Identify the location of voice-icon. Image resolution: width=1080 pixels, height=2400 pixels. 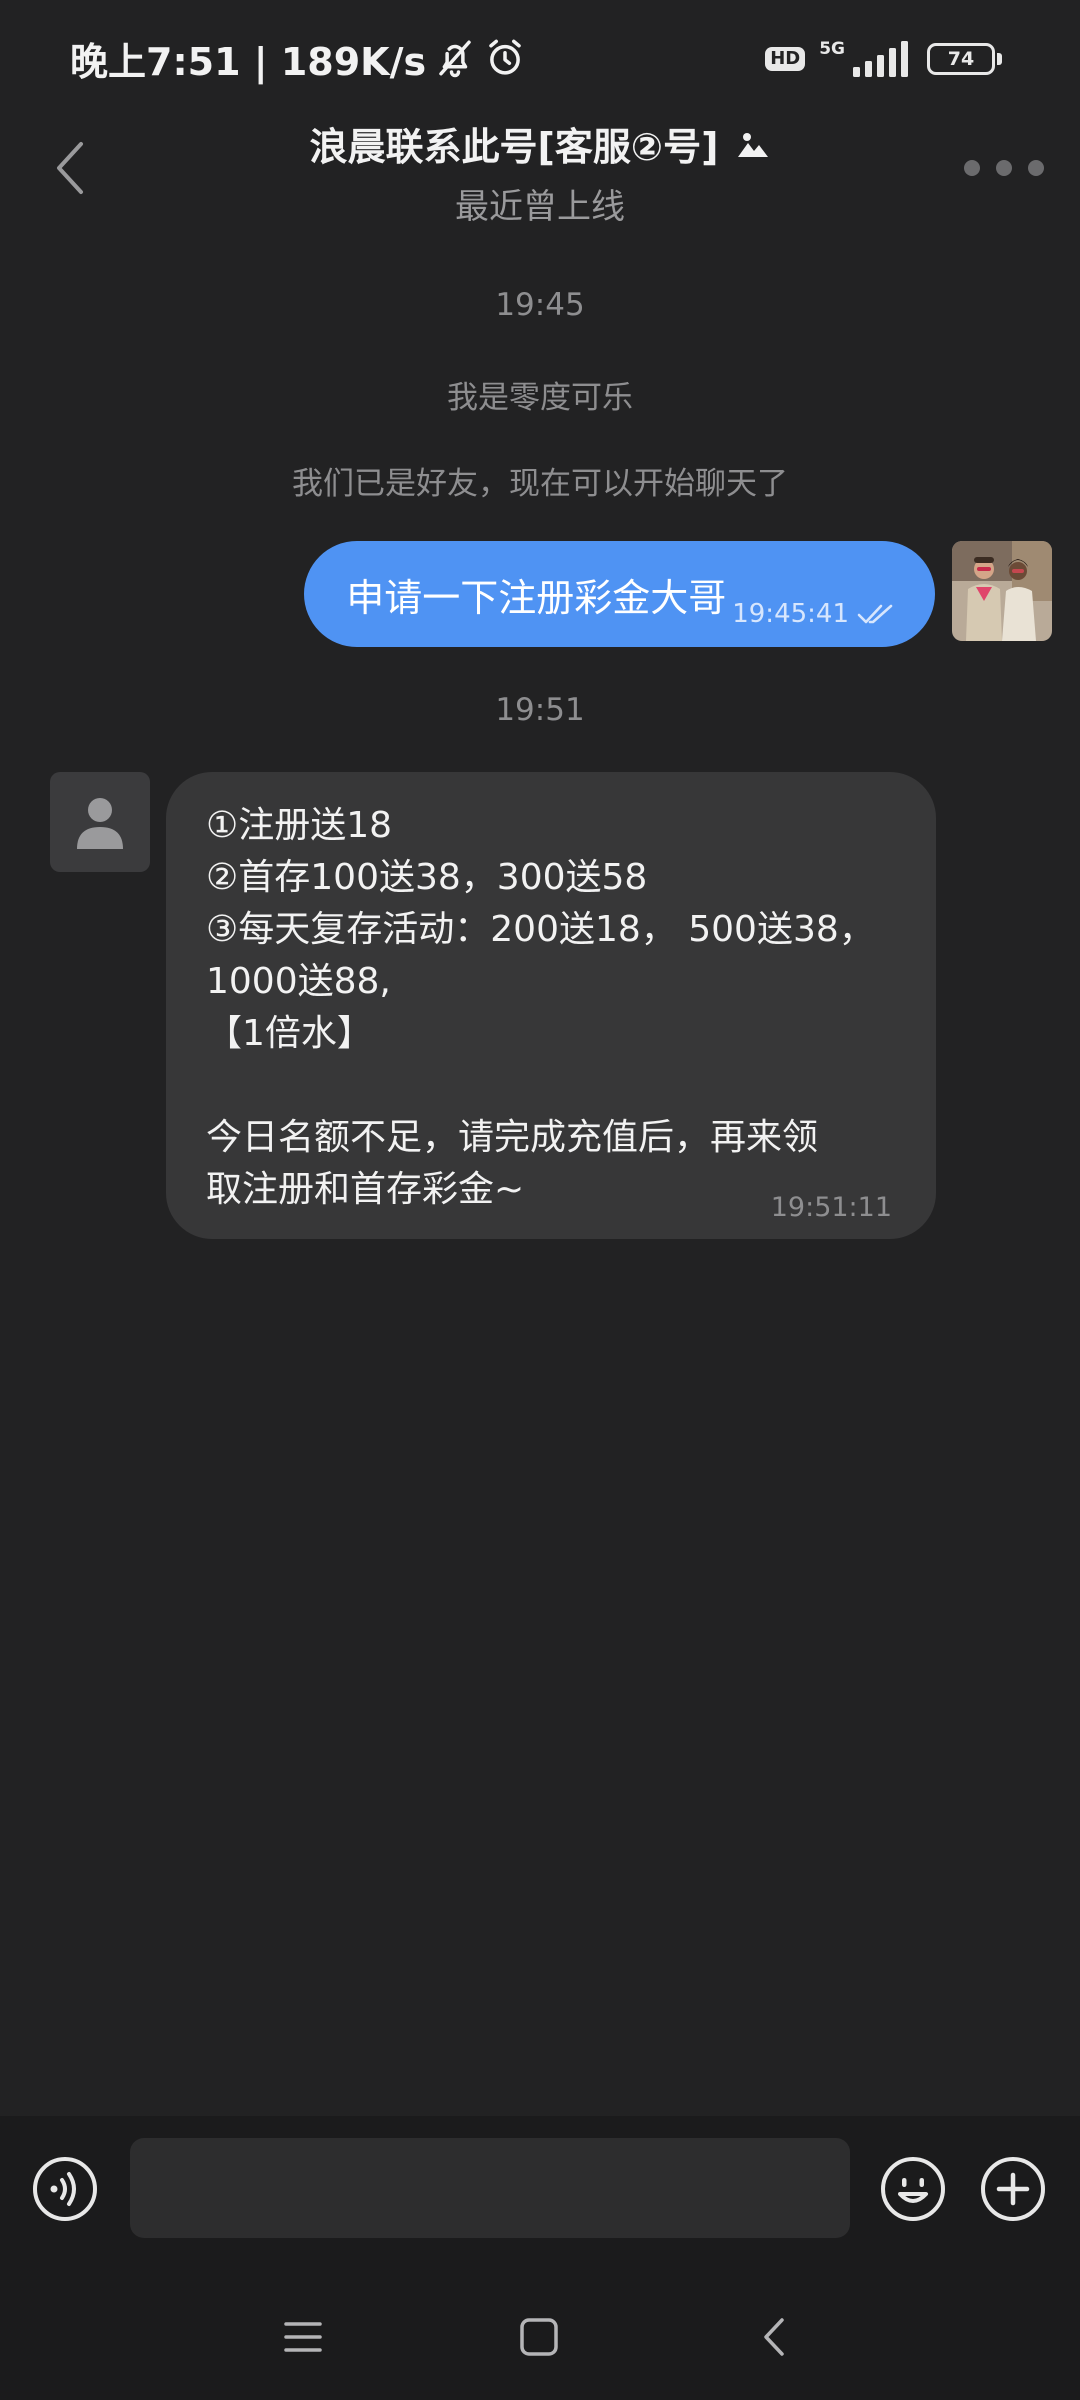
(65, 2189).